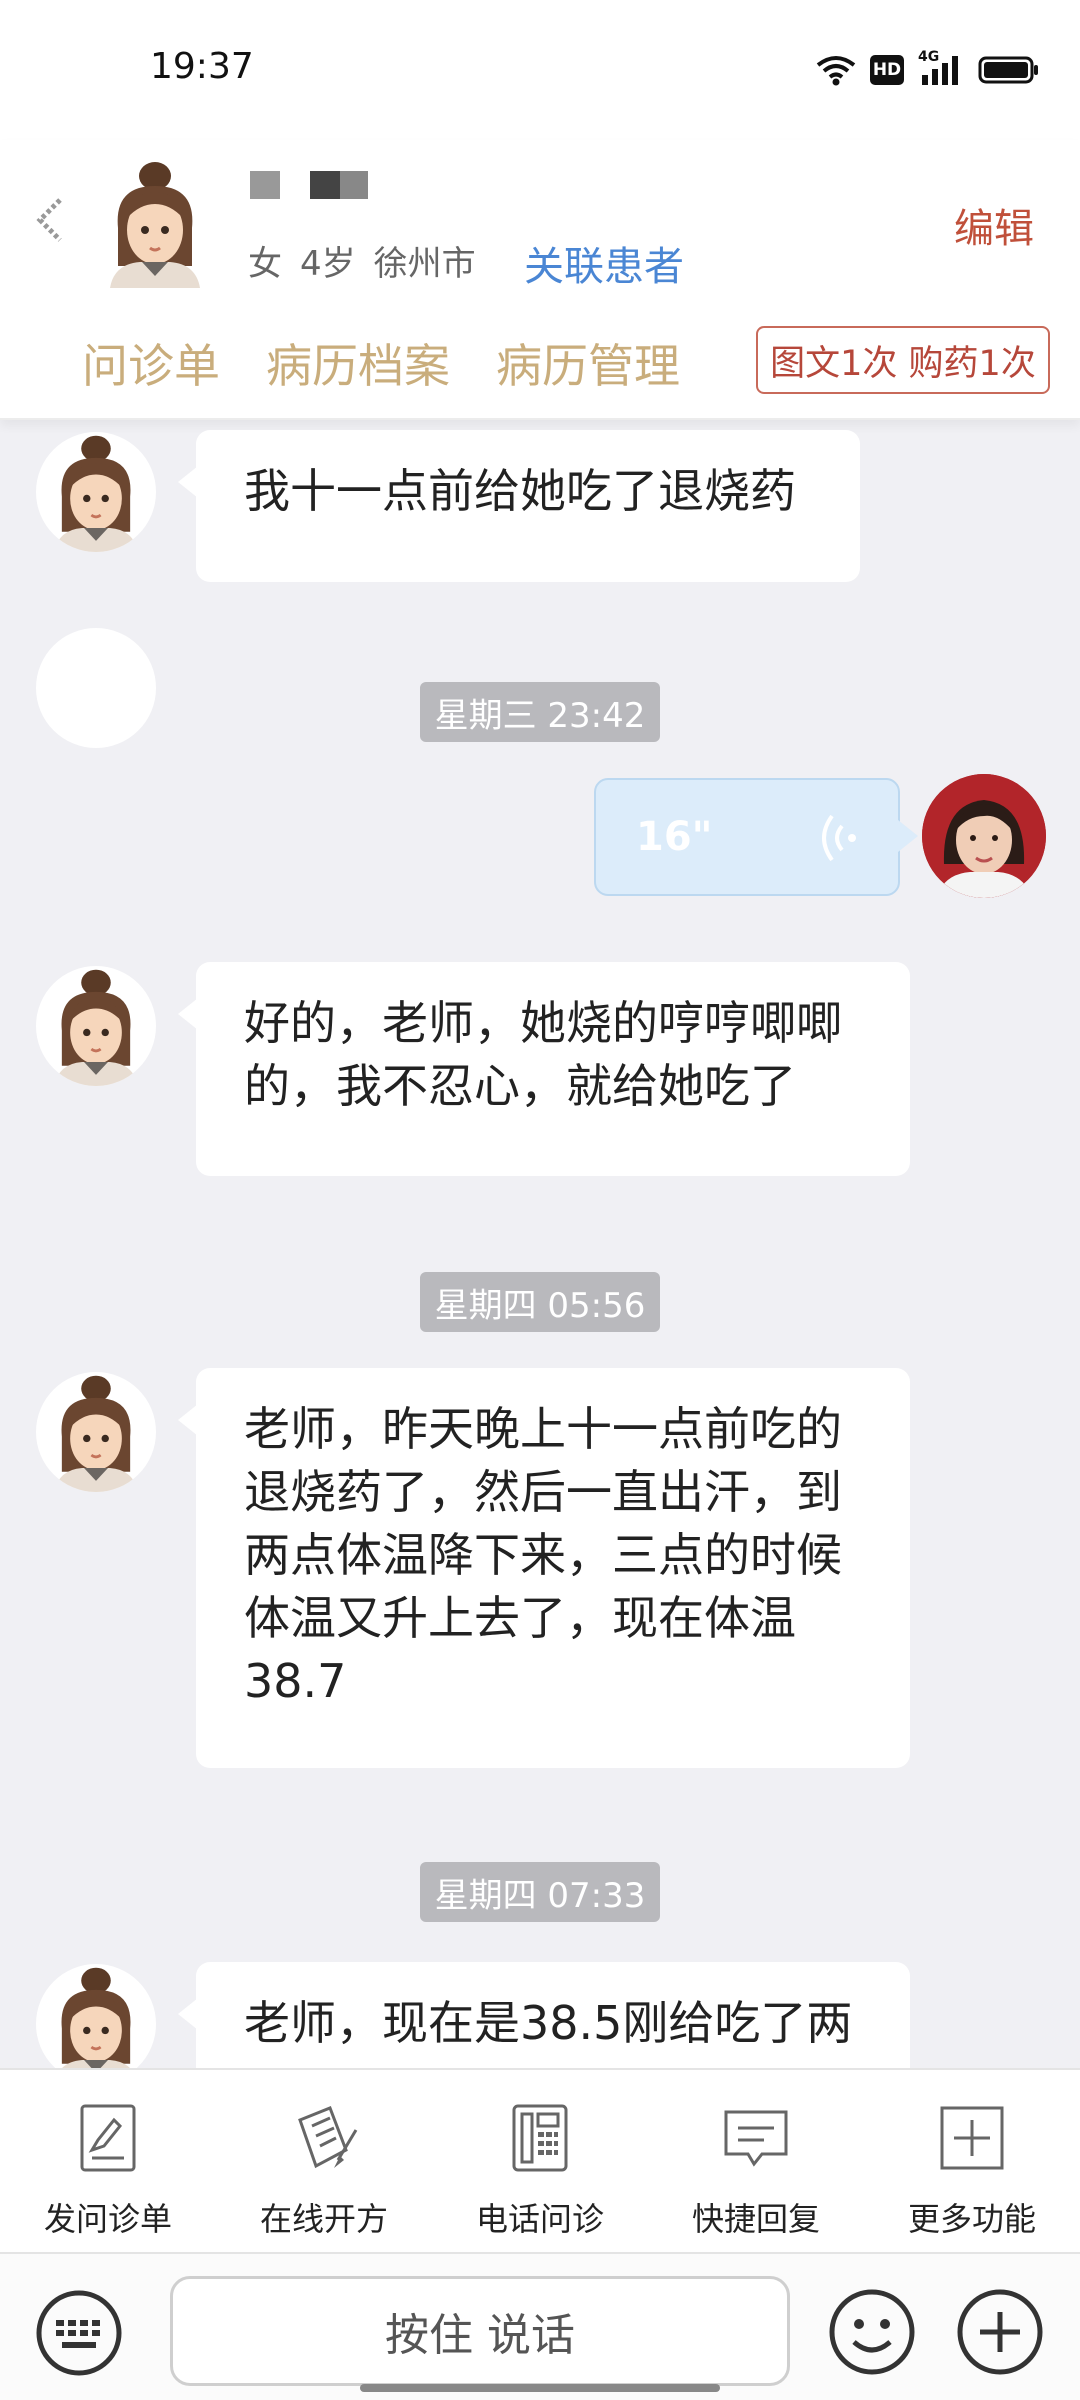 Image resolution: width=1080 pixels, height=2400 pixels. Describe the element at coordinates (328, 264) in the screenshot. I see `patient-age: 4岁` at that location.